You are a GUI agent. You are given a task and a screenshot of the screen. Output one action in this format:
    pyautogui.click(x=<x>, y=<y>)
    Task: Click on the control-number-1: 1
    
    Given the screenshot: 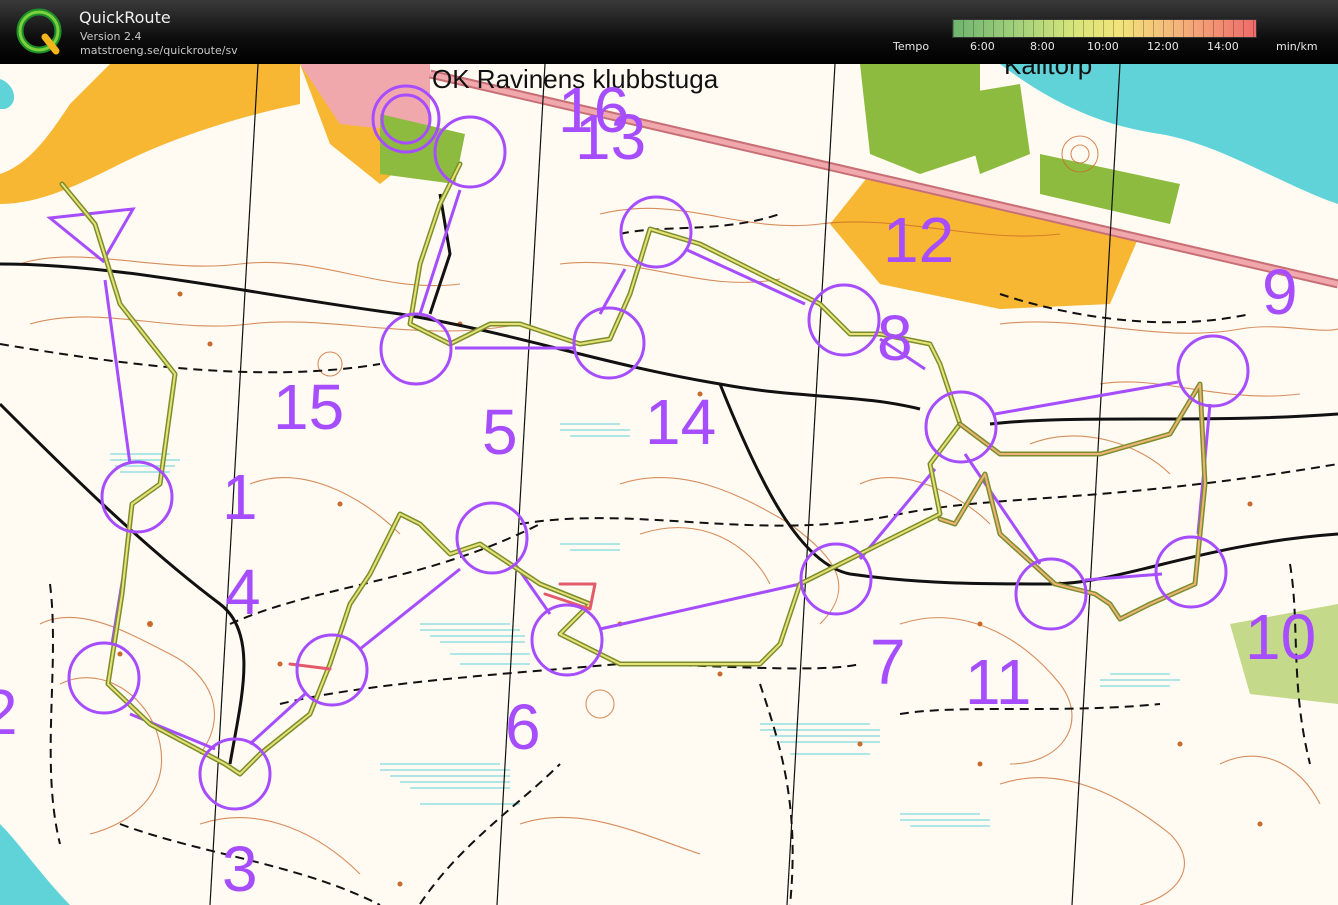 What is the action you would take?
    pyautogui.click(x=240, y=497)
    